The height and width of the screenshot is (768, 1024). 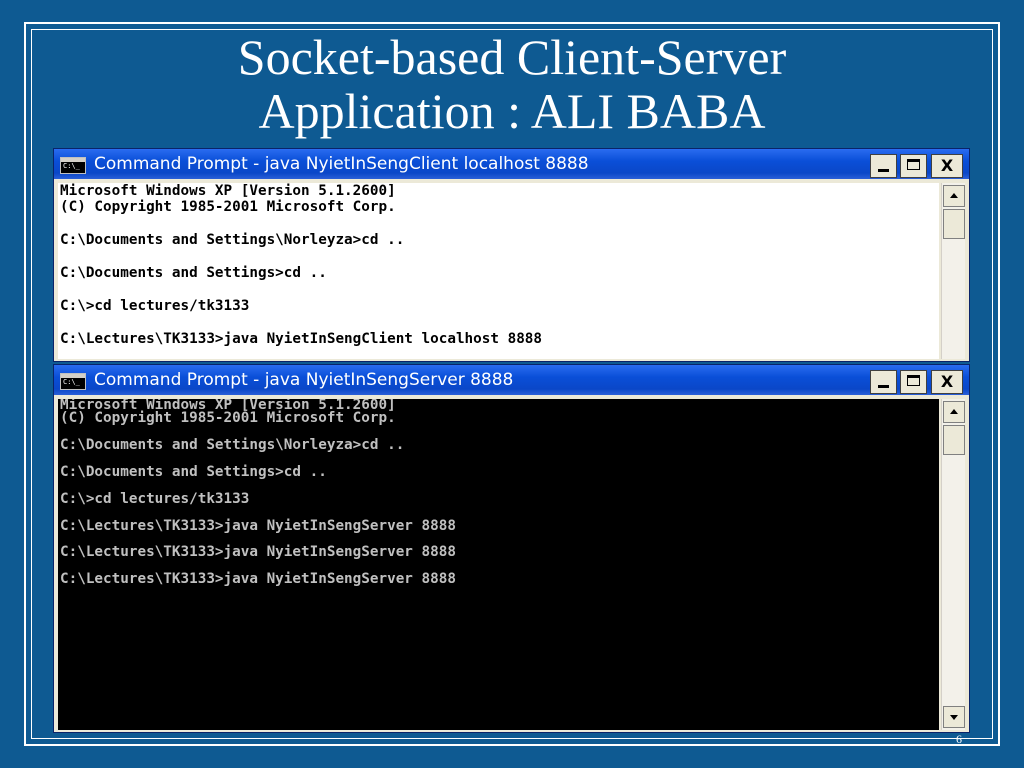 What do you see at coordinates (953, 564) in the screenshot?
I see `server-scrollbar` at bounding box center [953, 564].